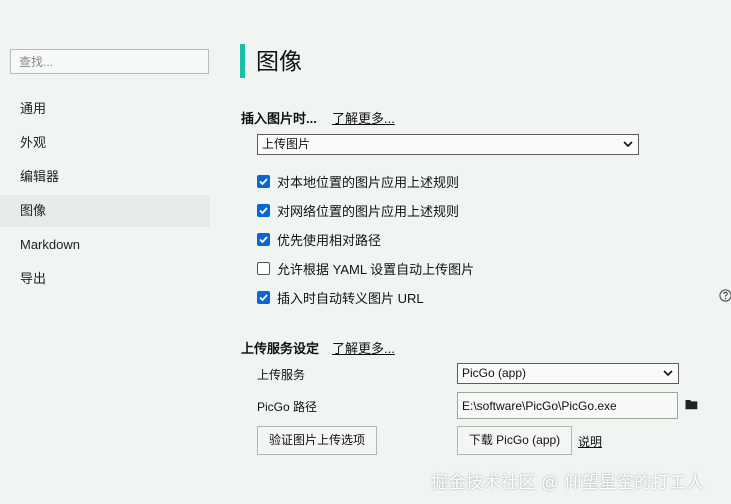 This screenshot has width=731, height=504. What do you see at coordinates (494, 373) in the screenshot?
I see `upload-service-value: PicGo (app)` at bounding box center [494, 373].